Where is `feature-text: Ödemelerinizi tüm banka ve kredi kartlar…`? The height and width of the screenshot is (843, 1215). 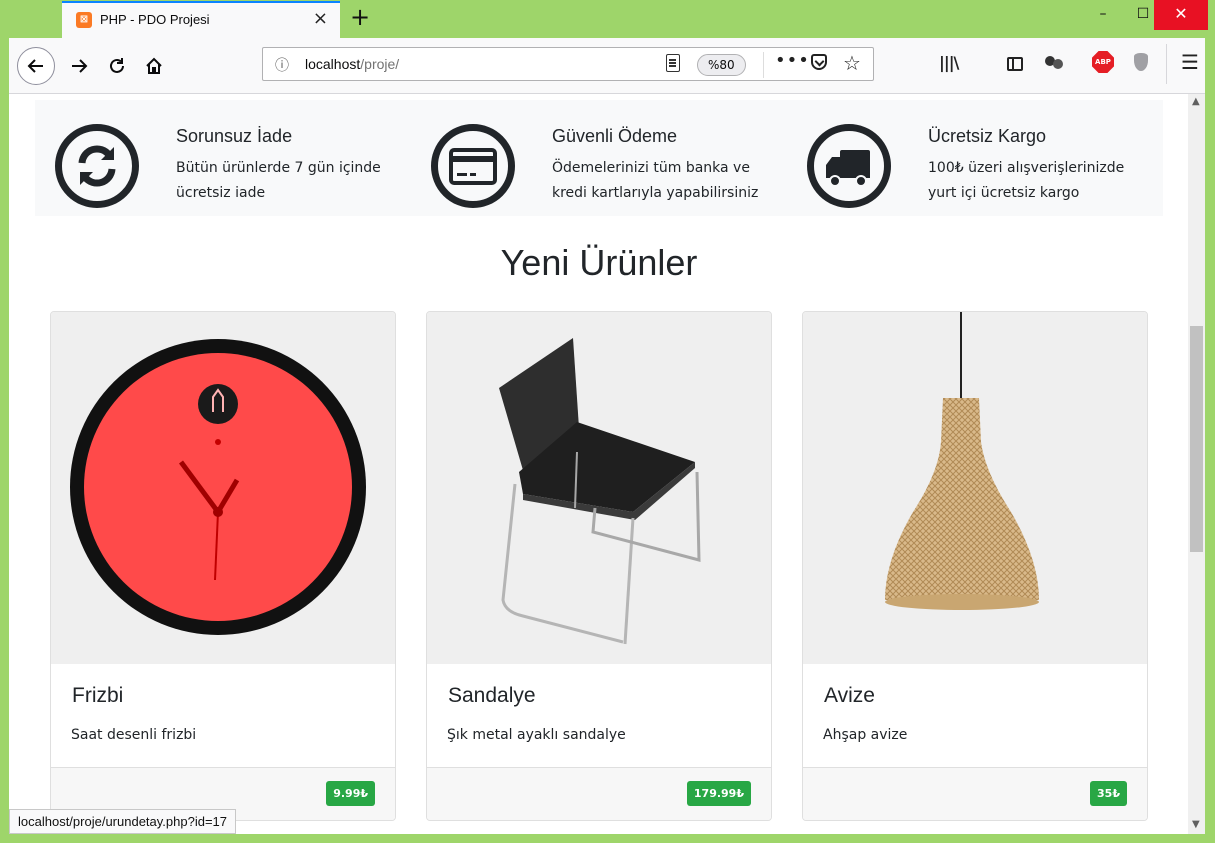
feature-text: Ödemelerinizi tüm banka ve kredi kartlar… is located at coordinates (655, 180).